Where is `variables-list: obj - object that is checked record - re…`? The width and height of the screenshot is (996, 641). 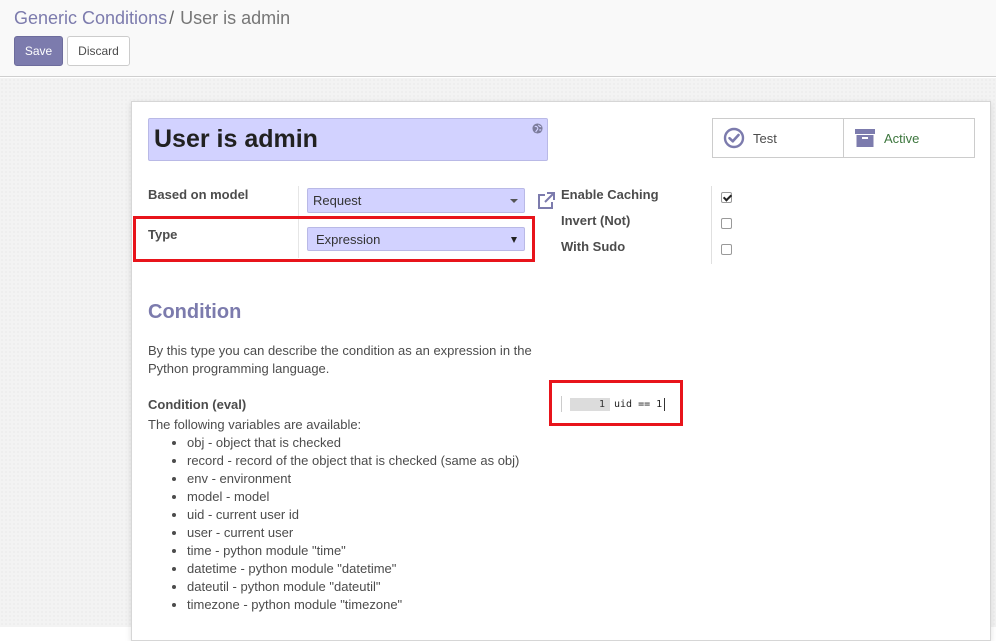
variables-list: obj - object that is checked record - re… is located at coordinates (333, 524).